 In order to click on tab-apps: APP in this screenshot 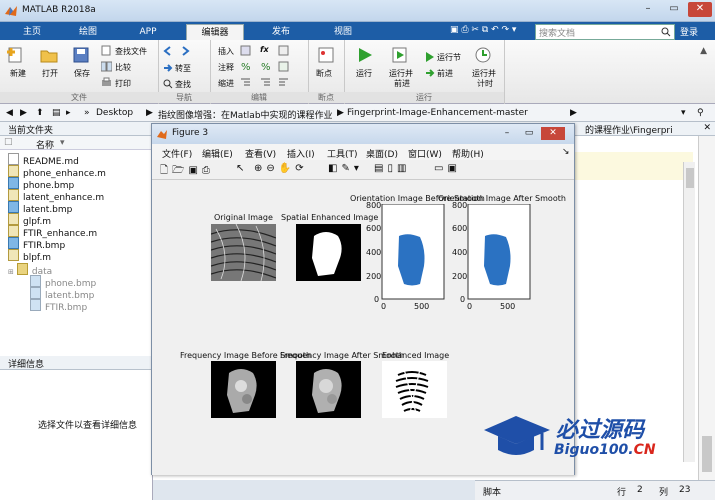, I will do `click(148, 32)`.